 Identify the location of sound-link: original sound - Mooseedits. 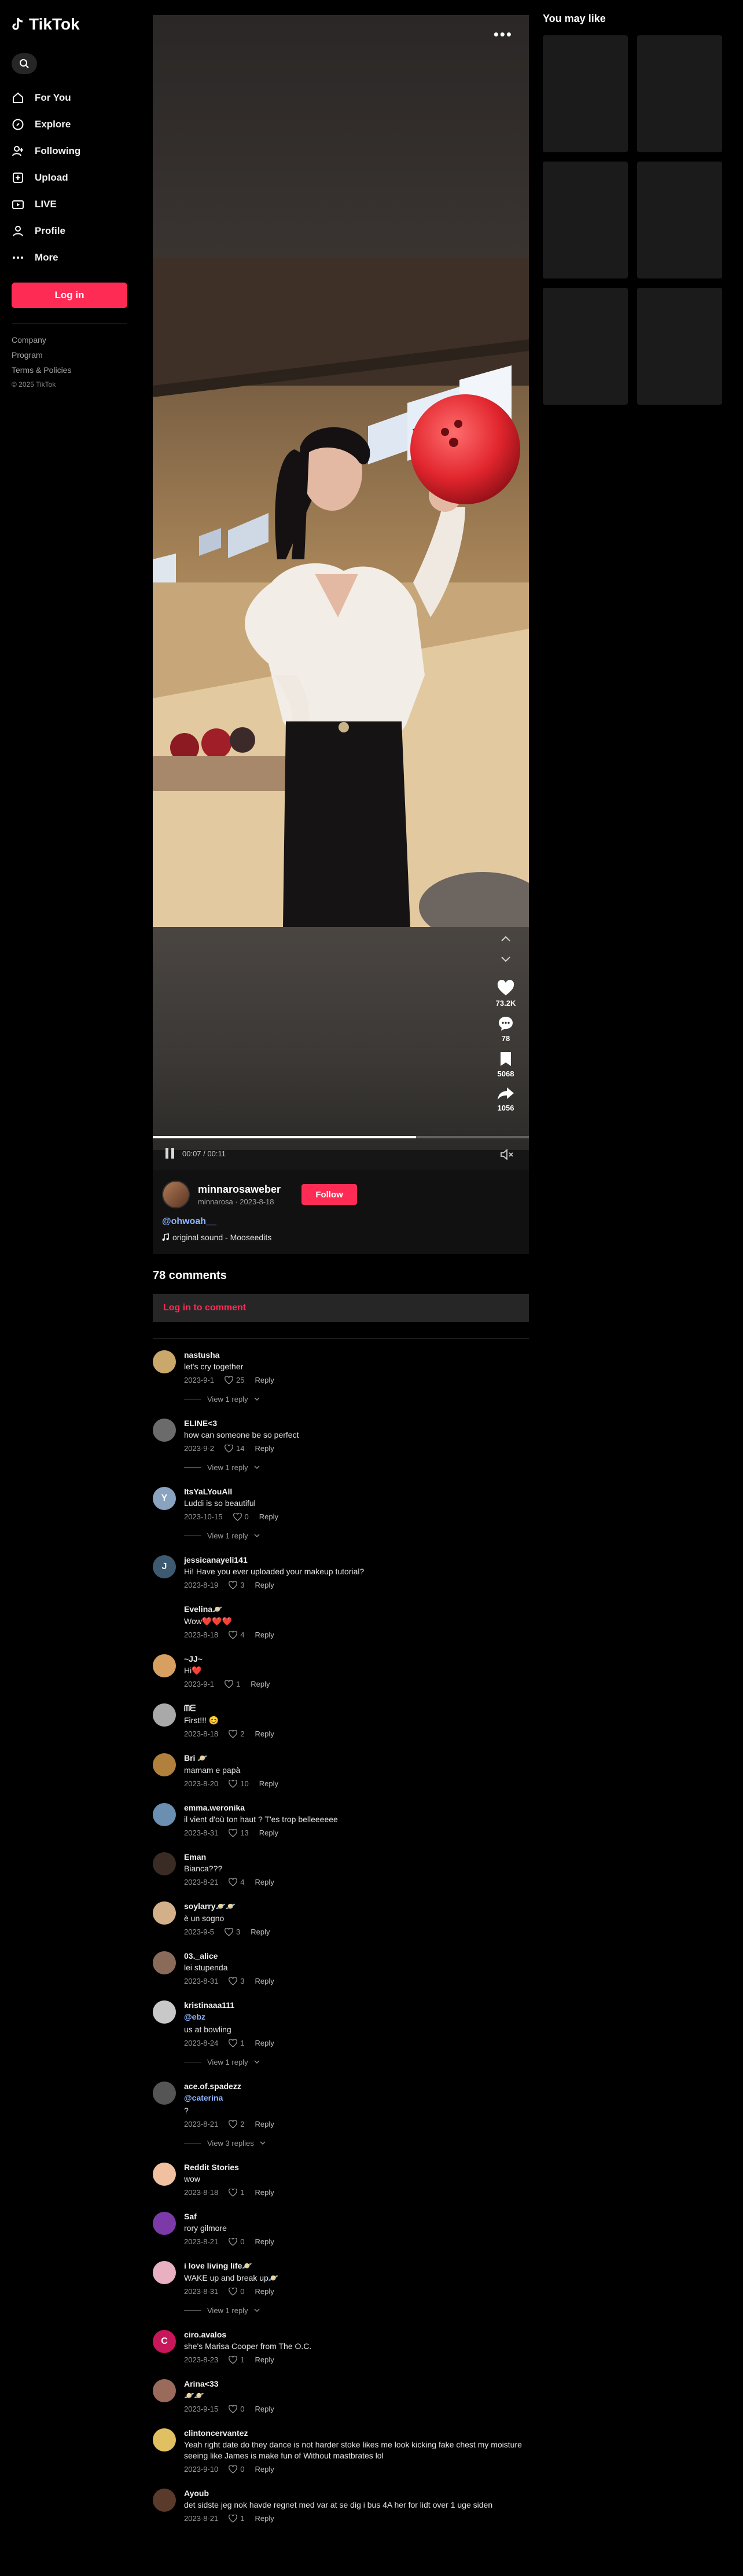
(341, 1237).